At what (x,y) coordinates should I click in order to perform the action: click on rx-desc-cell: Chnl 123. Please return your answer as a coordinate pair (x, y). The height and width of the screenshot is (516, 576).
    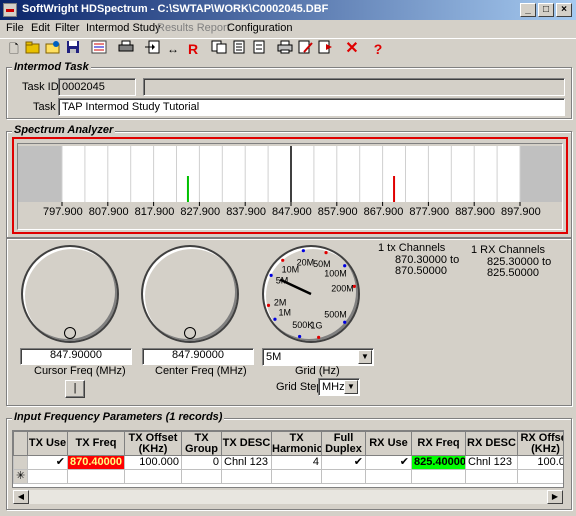
    Looking at the image, I should click on (491, 462).